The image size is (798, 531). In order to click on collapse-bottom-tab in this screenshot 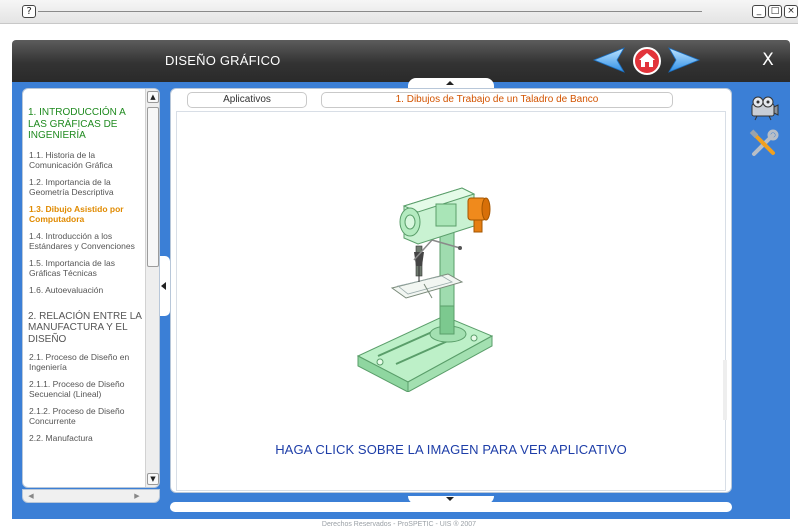, I will do `click(451, 500)`.